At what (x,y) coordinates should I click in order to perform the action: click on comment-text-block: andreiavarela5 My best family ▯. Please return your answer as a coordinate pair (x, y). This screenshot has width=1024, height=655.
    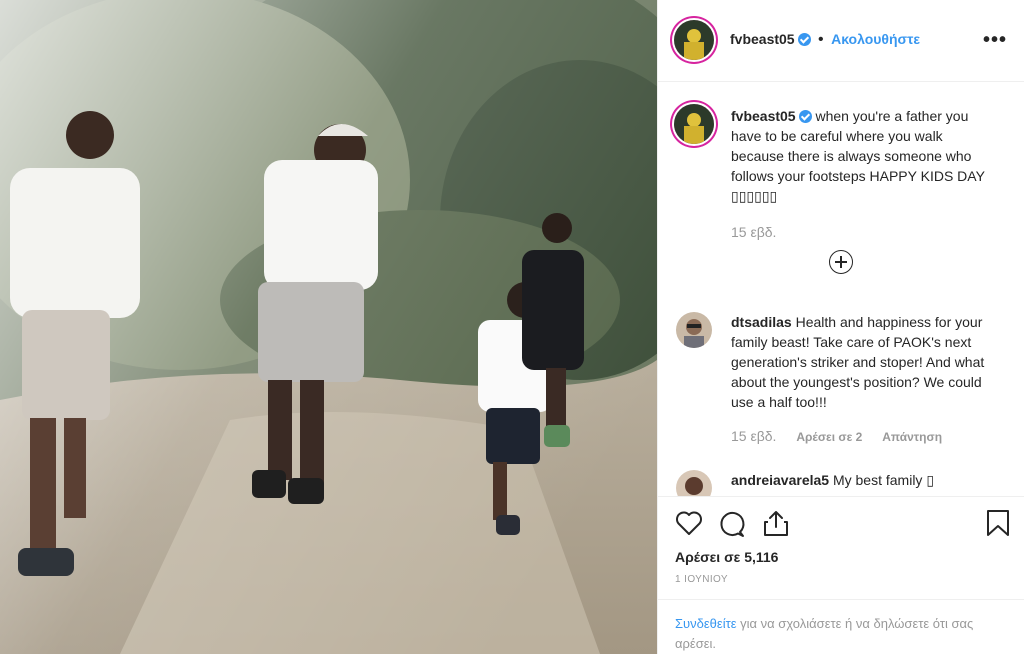
    Looking at the image, I should click on (863, 480).